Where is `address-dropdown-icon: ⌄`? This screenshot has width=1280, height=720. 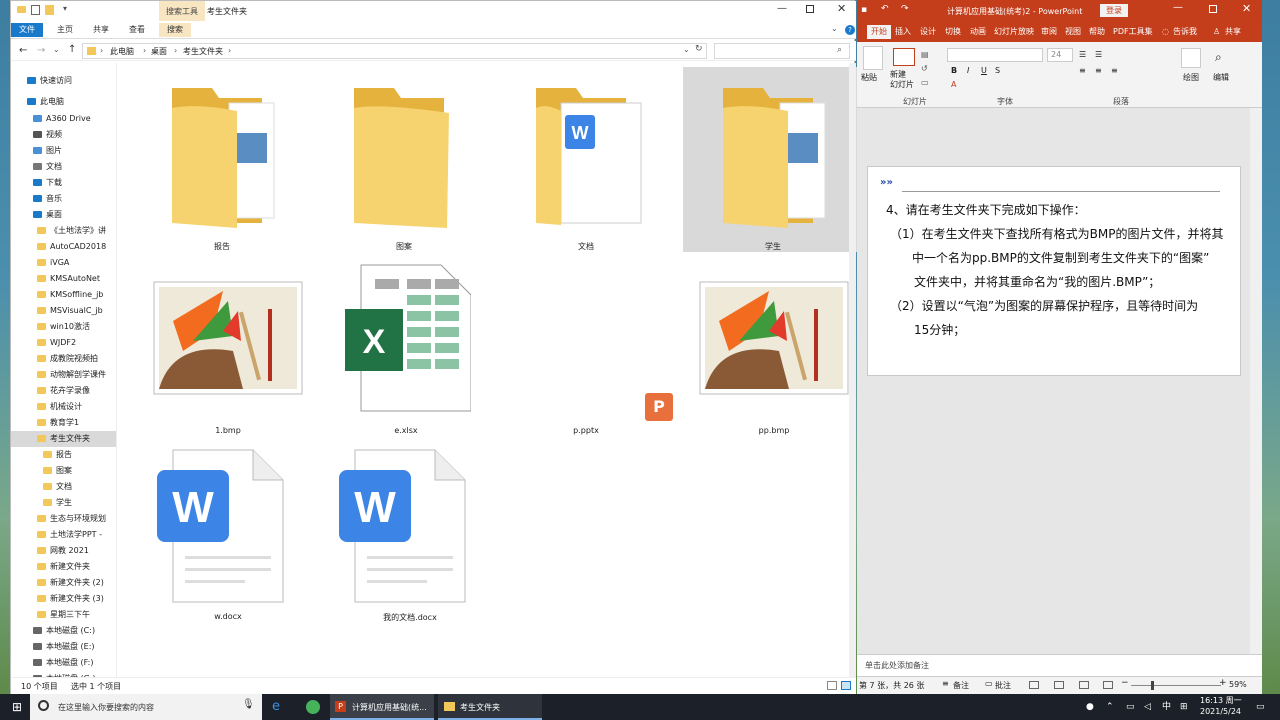 address-dropdown-icon: ⌄ is located at coordinates (686, 49).